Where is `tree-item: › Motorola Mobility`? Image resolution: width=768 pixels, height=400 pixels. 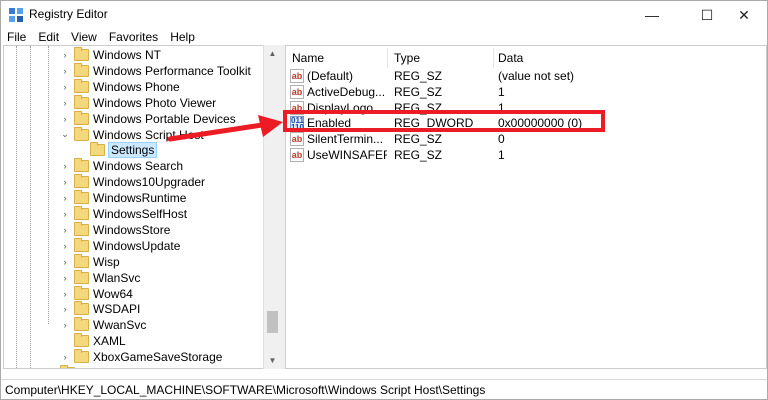 tree-item: › Motorola Mobility is located at coordinates (108, 366).